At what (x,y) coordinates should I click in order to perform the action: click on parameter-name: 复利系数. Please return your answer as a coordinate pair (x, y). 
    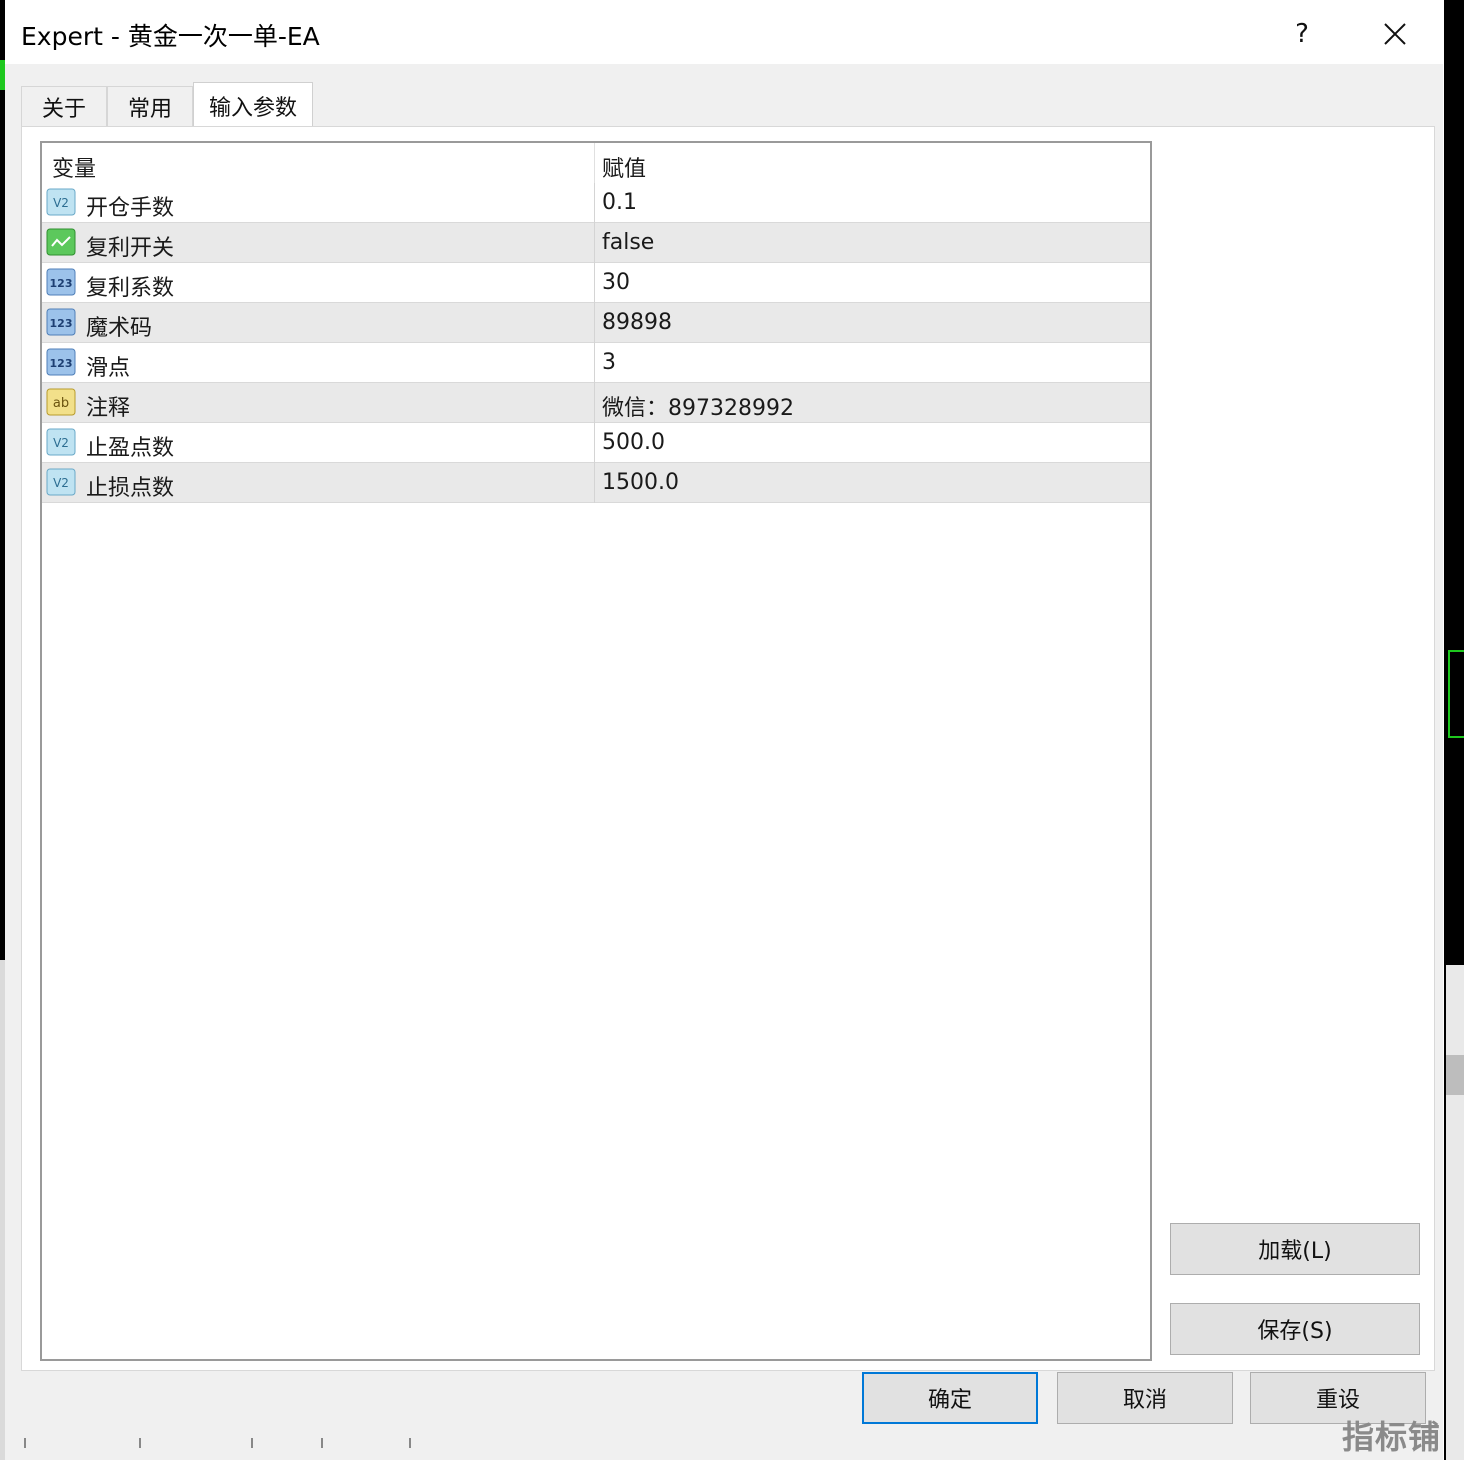
    Looking at the image, I should click on (130, 288).